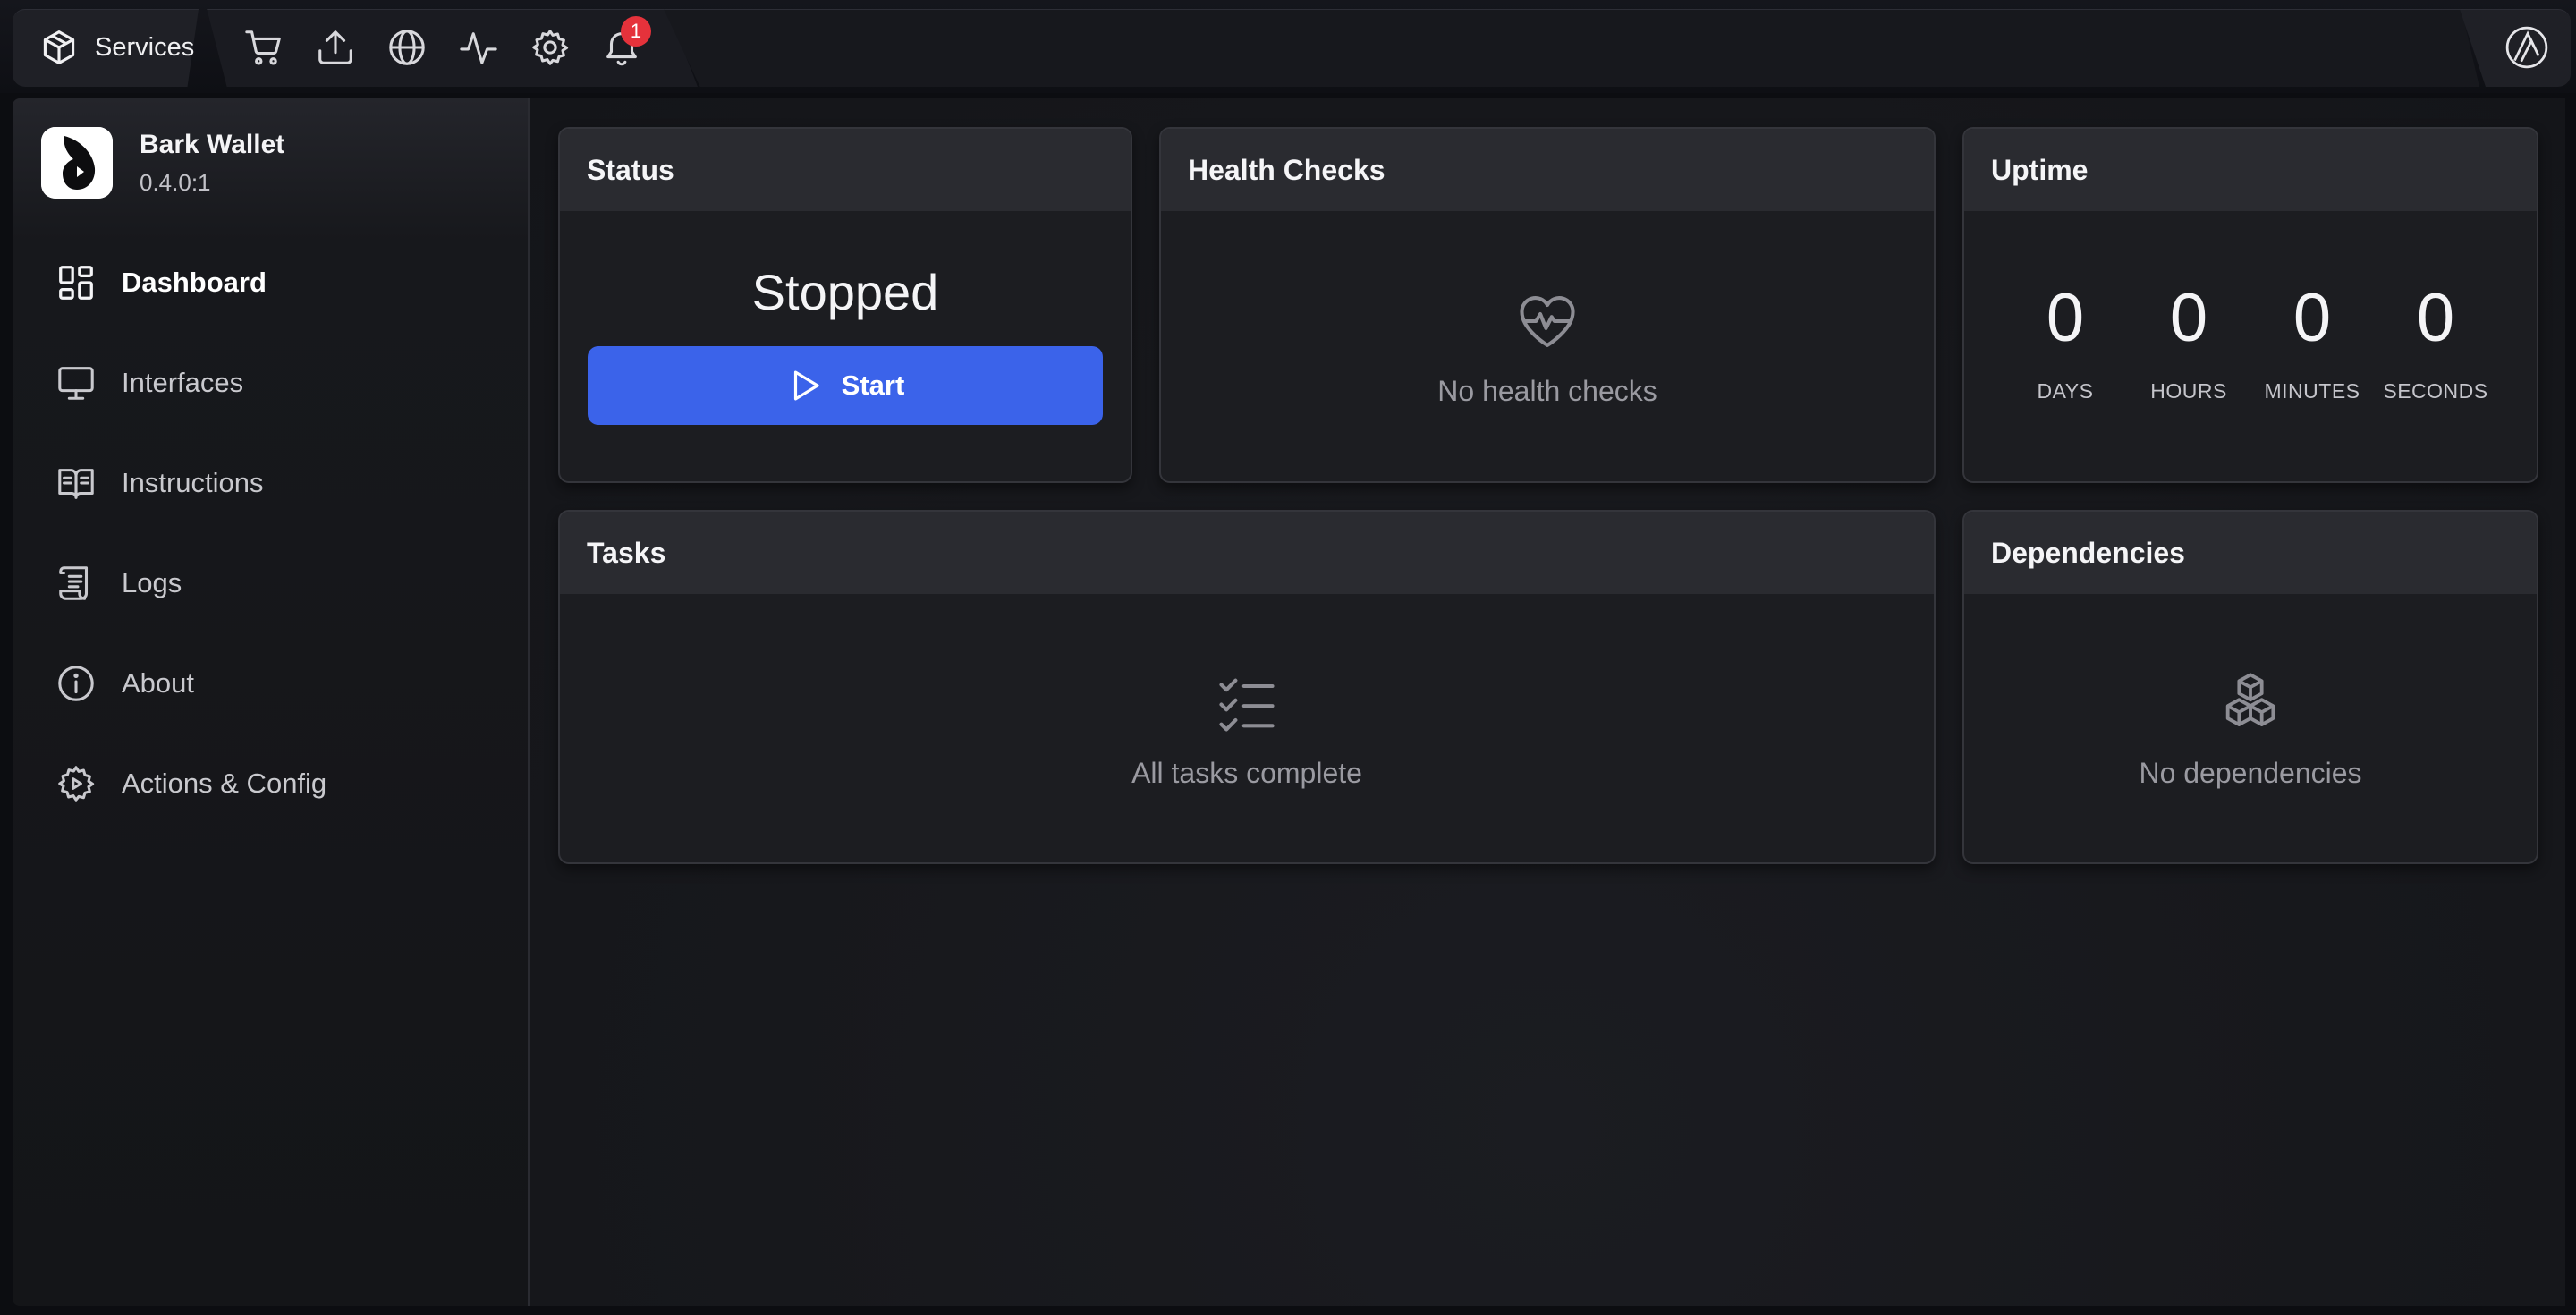  I want to click on tasks-card: Tasks All tasks complete, so click(1247, 687).